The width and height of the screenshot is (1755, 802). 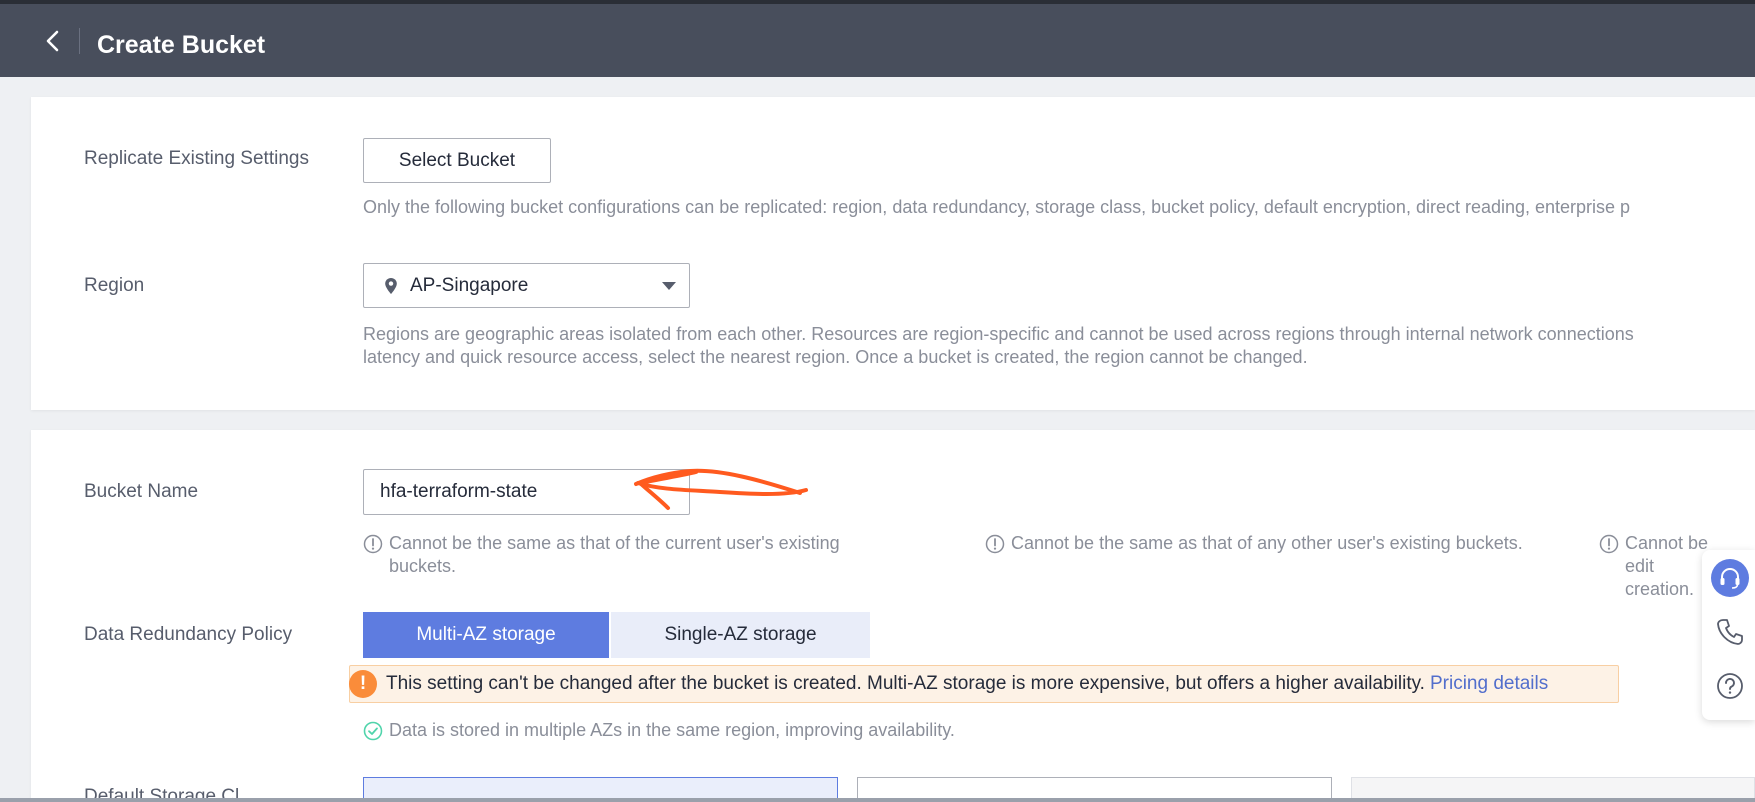 I want to click on chevron-left-icon, so click(x=52, y=41).